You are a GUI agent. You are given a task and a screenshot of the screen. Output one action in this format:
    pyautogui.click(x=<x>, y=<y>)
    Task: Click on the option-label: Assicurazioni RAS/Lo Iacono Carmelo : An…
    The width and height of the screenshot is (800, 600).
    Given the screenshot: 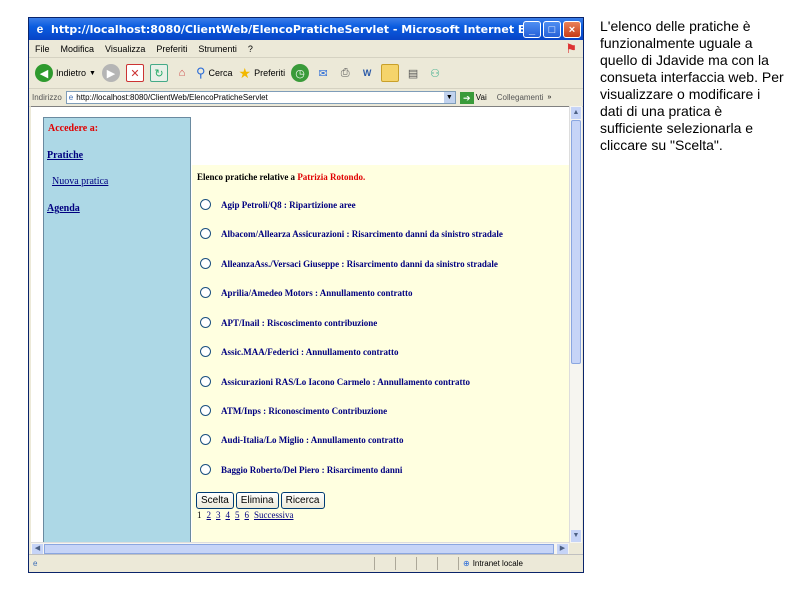 What is the action you would take?
    pyautogui.click(x=345, y=381)
    